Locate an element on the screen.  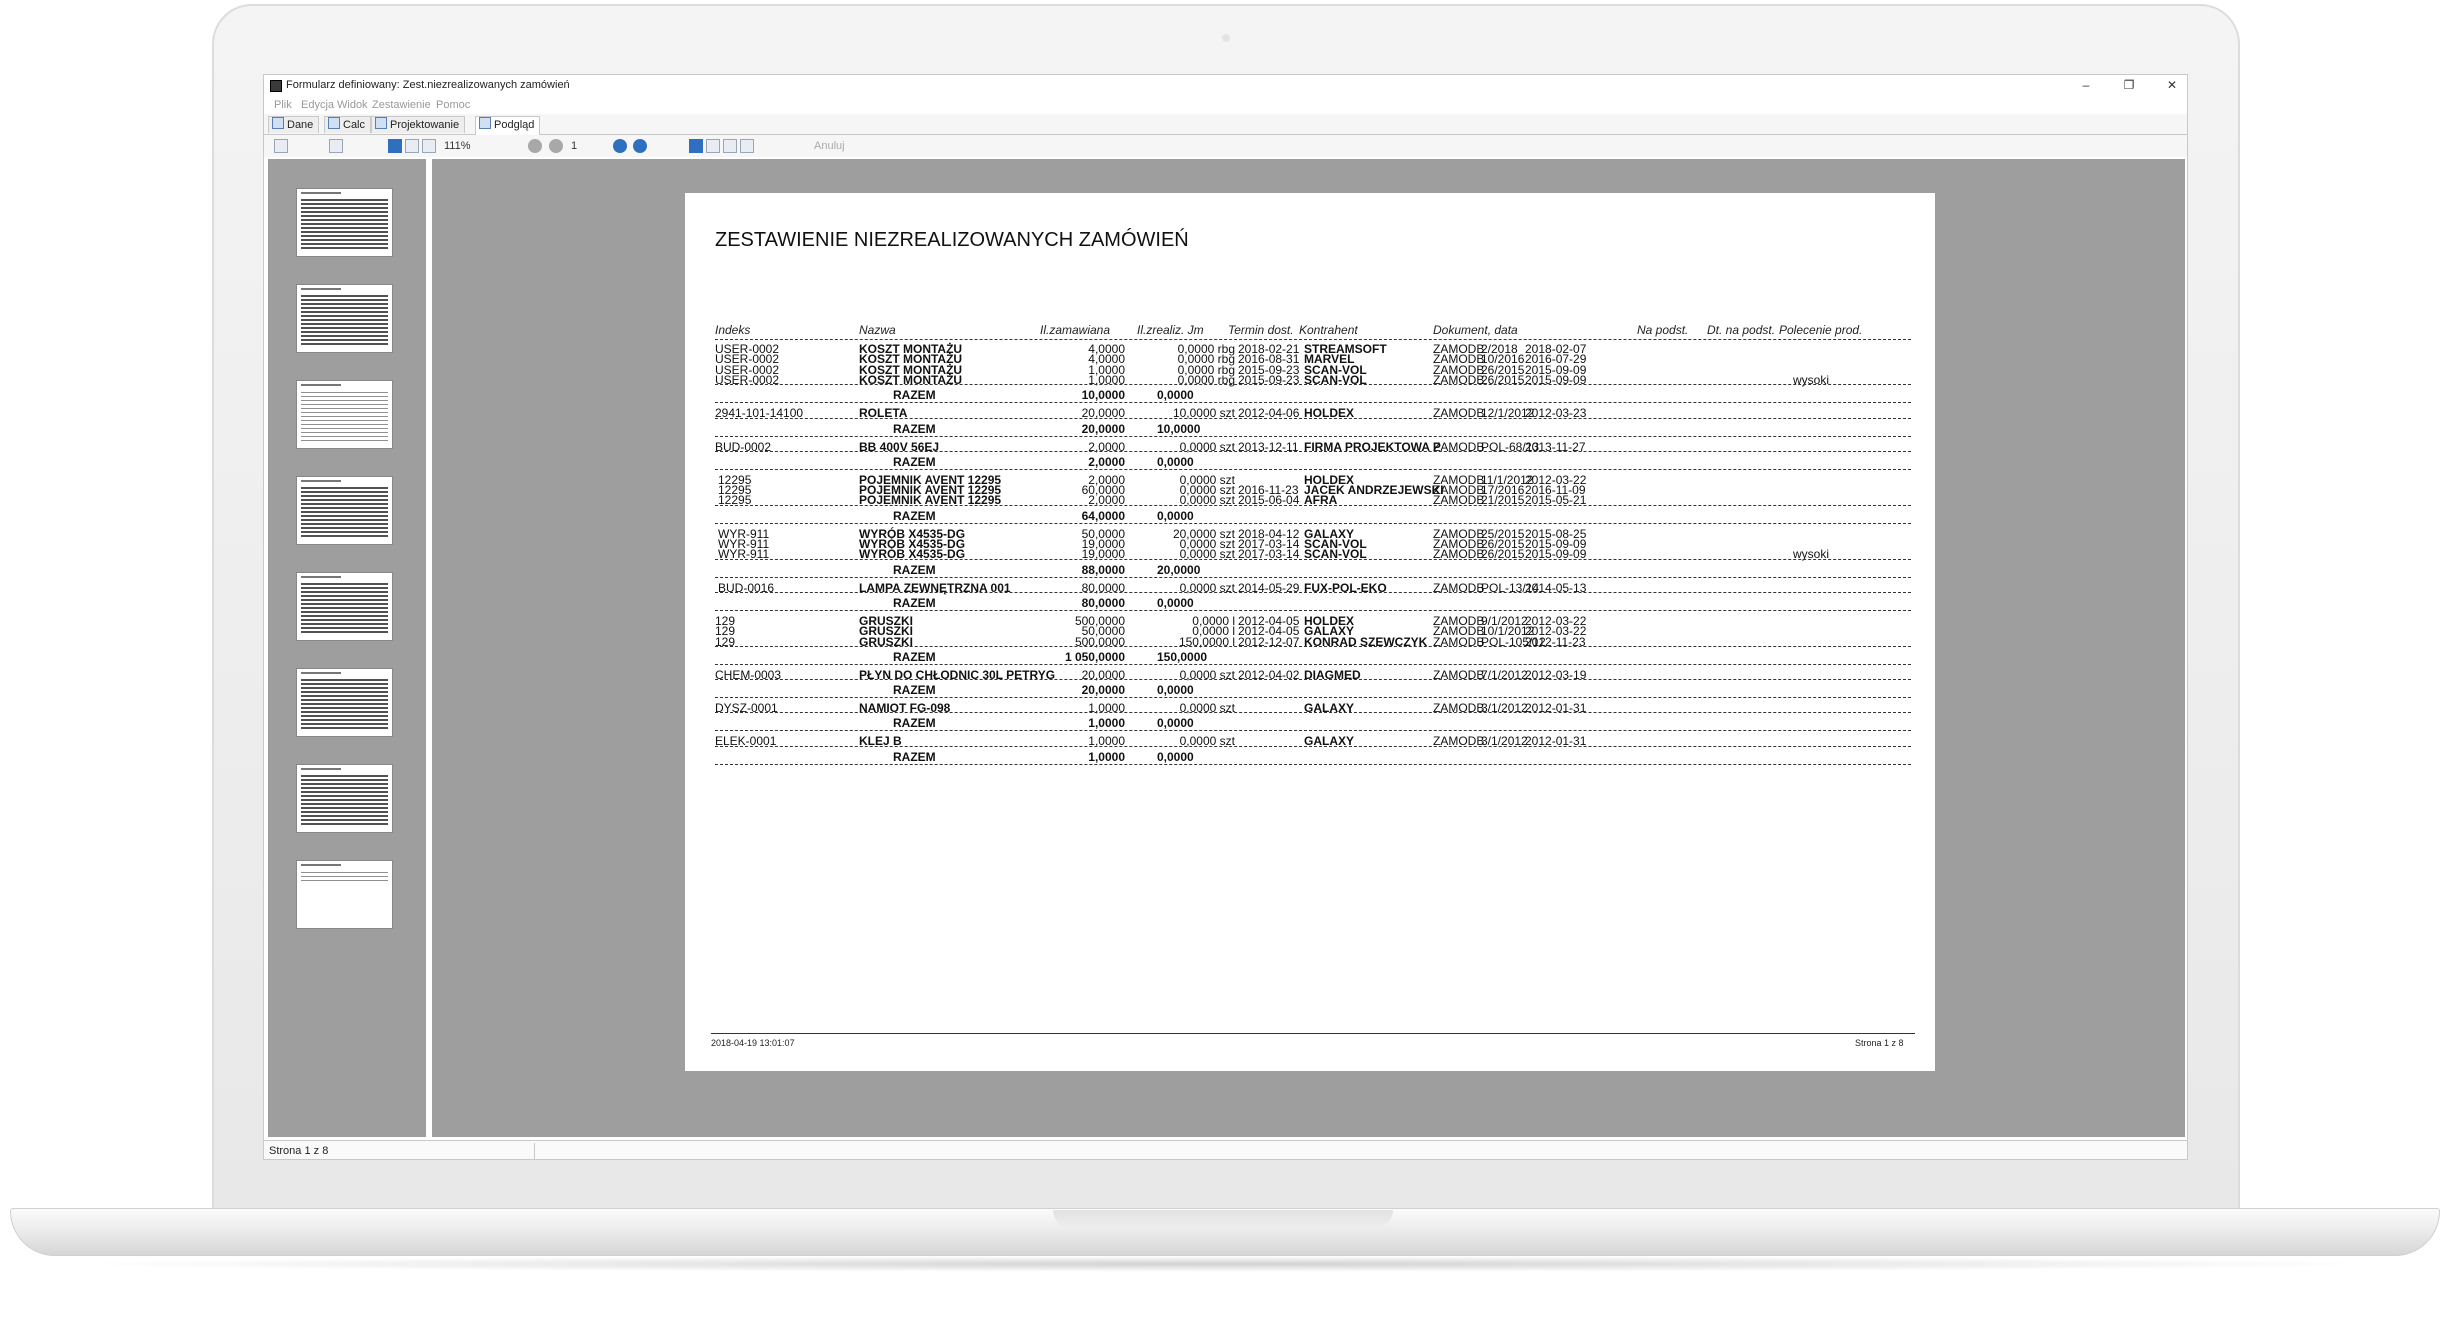
view-double-icon is located at coordinates (713, 146).